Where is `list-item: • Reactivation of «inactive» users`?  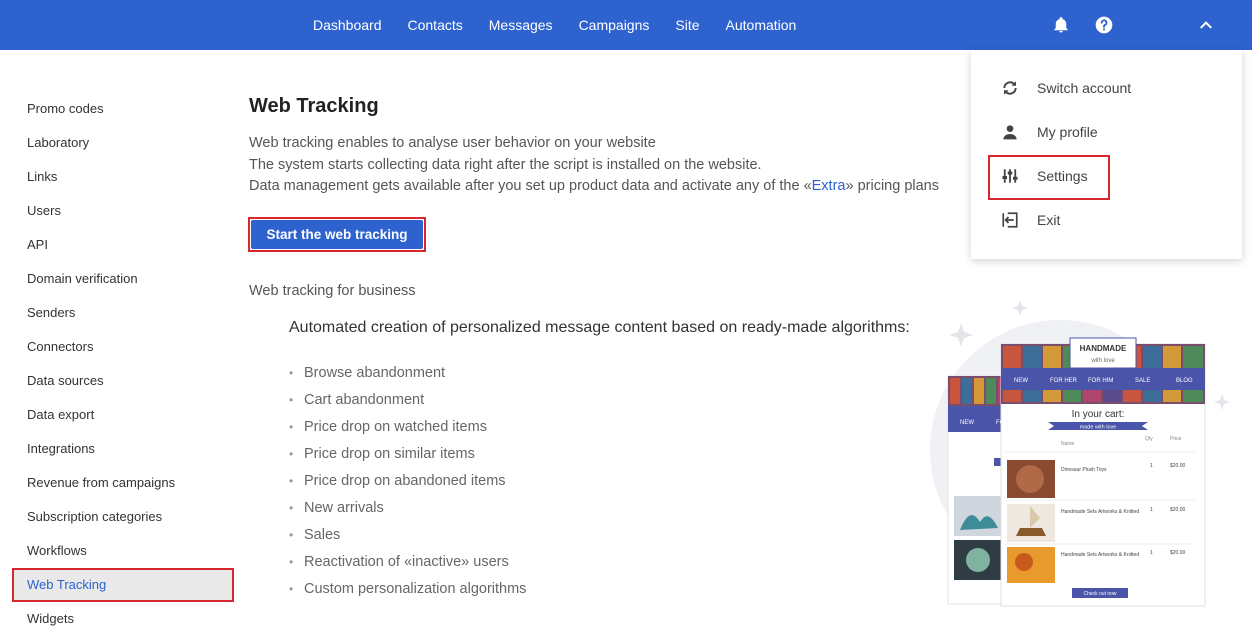
list-item: • Reactivation of «inactive» users is located at coordinates (407, 564).